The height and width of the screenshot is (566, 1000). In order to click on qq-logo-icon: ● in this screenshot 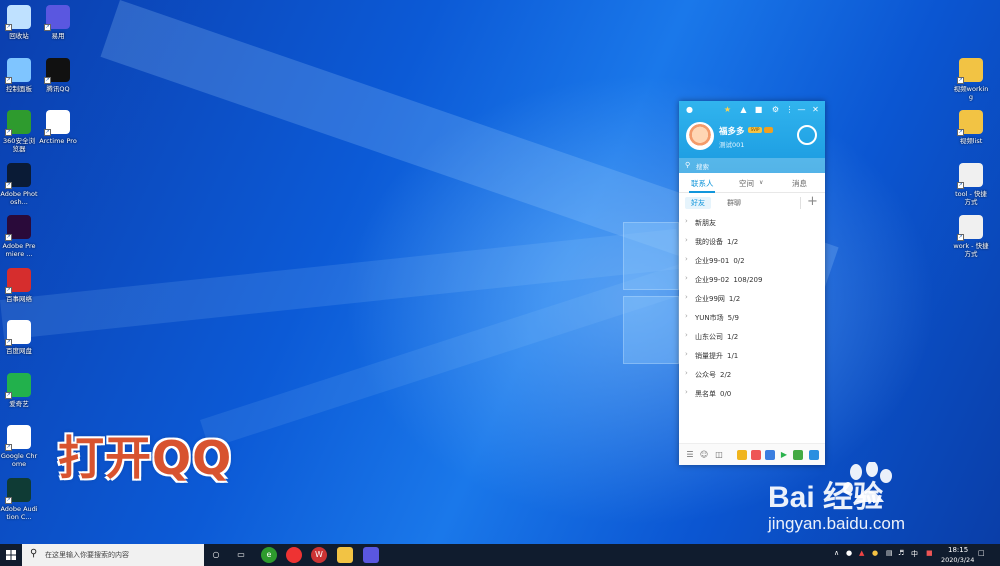, I will do `click(689, 109)`.